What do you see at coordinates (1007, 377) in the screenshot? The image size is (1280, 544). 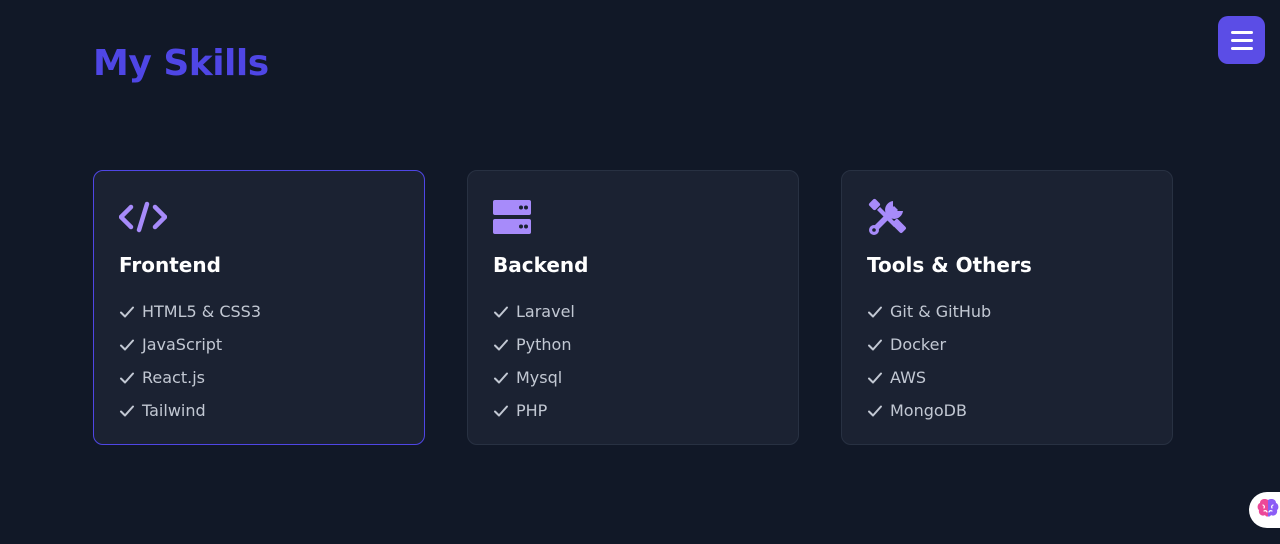 I see `list-item: AWS` at bounding box center [1007, 377].